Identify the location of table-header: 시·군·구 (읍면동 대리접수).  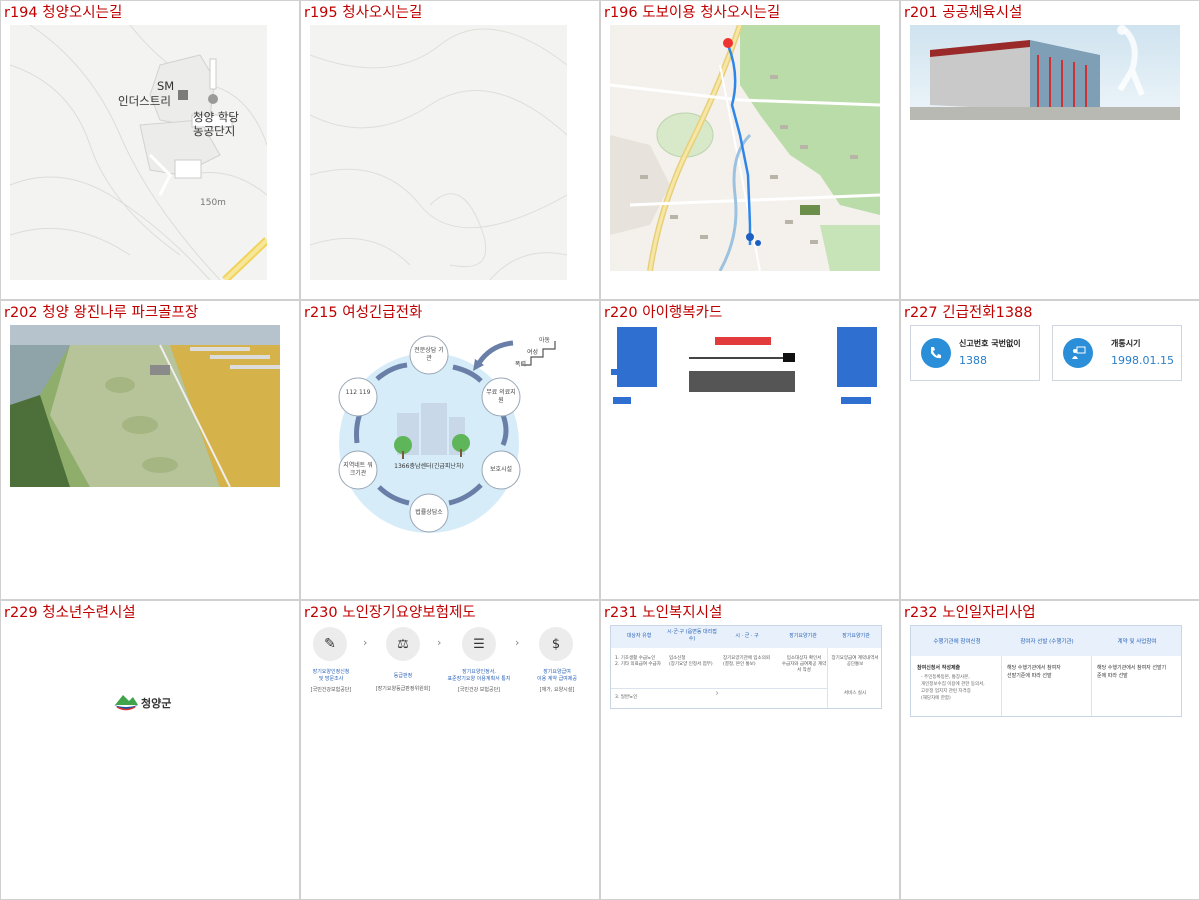
(692, 635).